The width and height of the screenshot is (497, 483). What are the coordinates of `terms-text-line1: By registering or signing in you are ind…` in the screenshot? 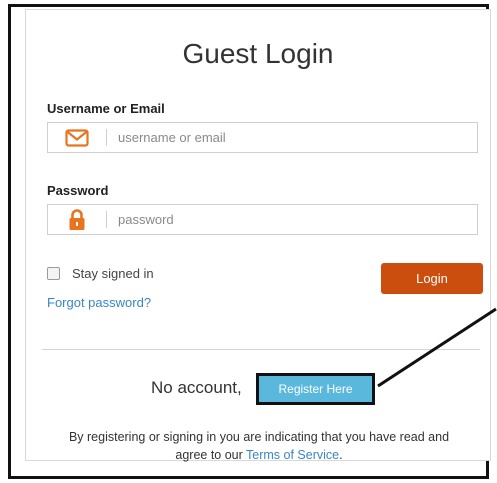 It's located at (259, 437).